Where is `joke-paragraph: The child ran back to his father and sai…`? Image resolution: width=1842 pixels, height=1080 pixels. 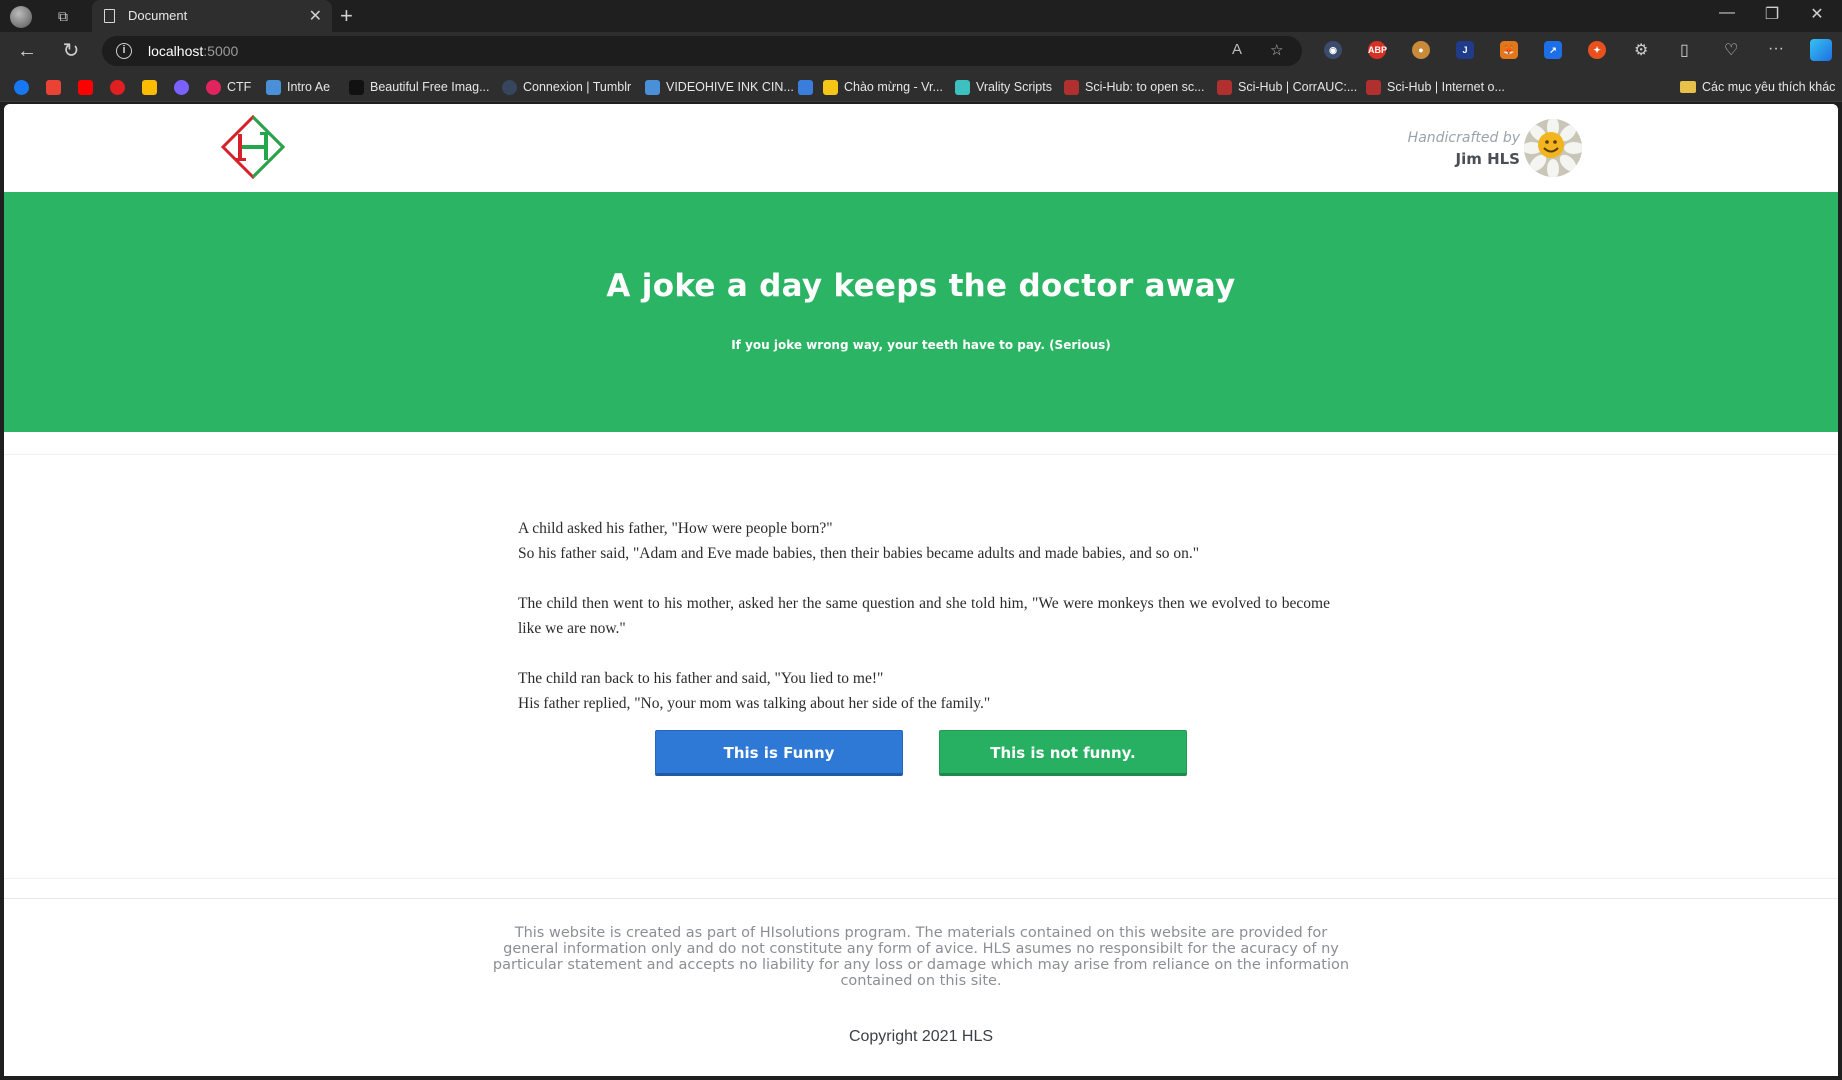
joke-paragraph: The child ran back to his father and sai… is located at coordinates (754, 691).